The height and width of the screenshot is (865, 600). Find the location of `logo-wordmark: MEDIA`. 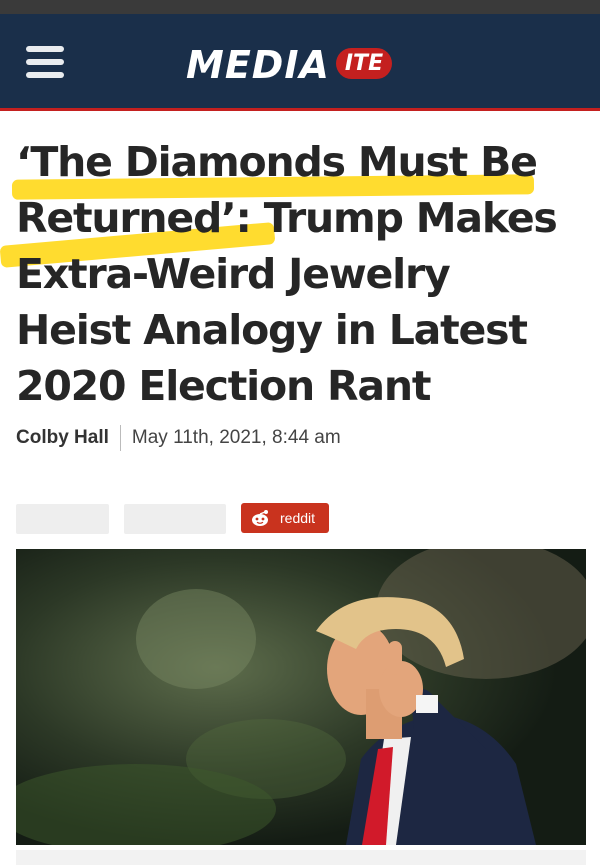

logo-wordmark: MEDIA is located at coordinates (258, 65).